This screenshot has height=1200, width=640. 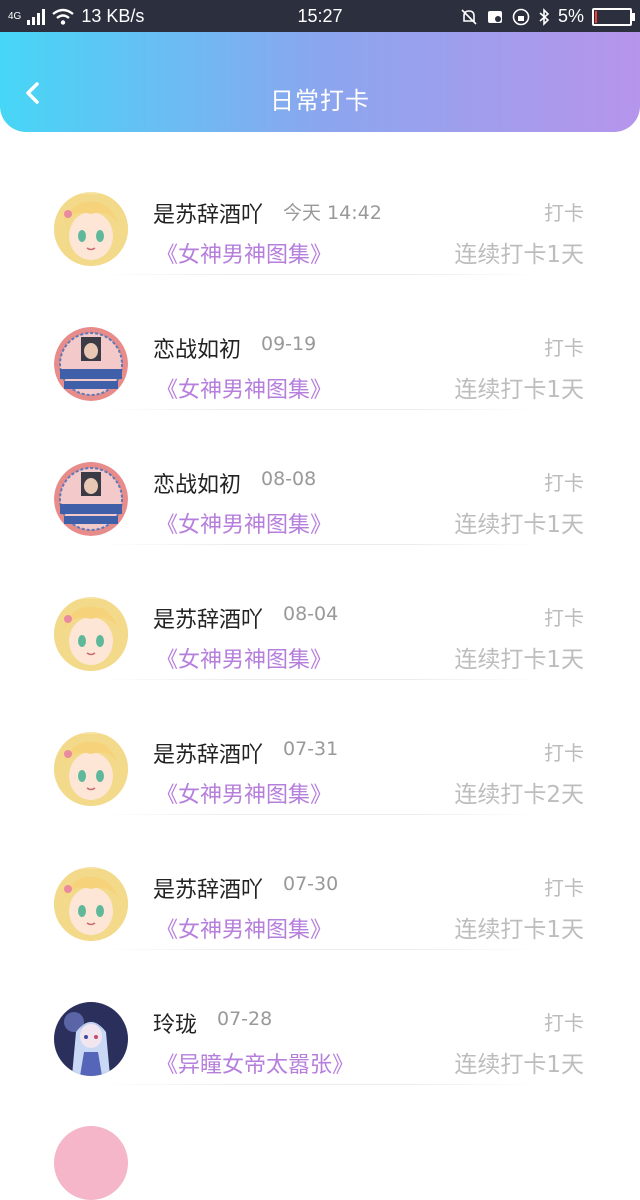 I want to click on checkin-date: 09-19, so click(x=289, y=344).